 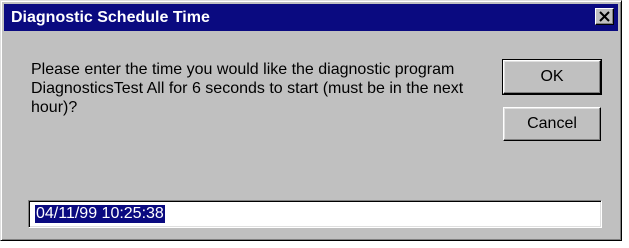 I want to click on dialog-title: Diagnostic Schedule Time, so click(x=110, y=17).